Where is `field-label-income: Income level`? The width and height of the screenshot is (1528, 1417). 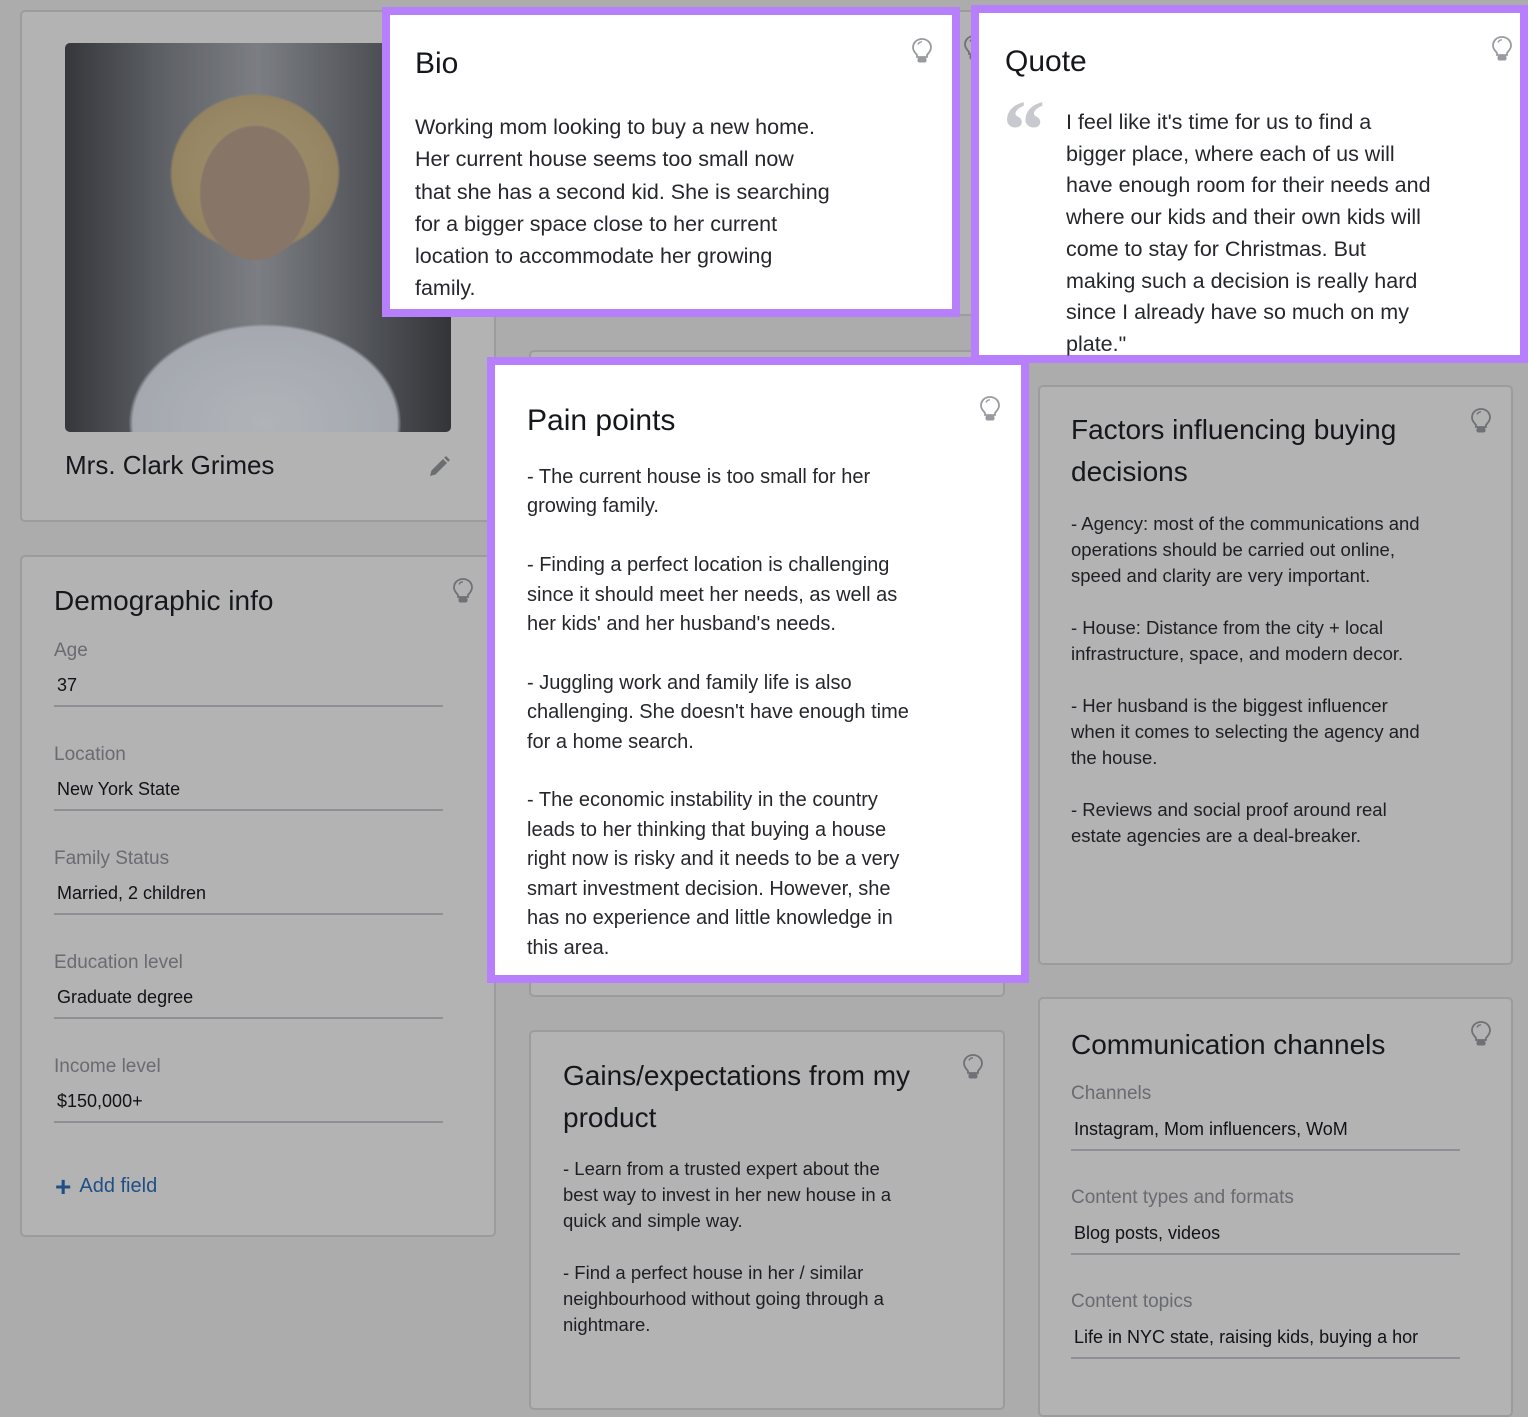 field-label-income: Income level is located at coordinates (107, 1066).